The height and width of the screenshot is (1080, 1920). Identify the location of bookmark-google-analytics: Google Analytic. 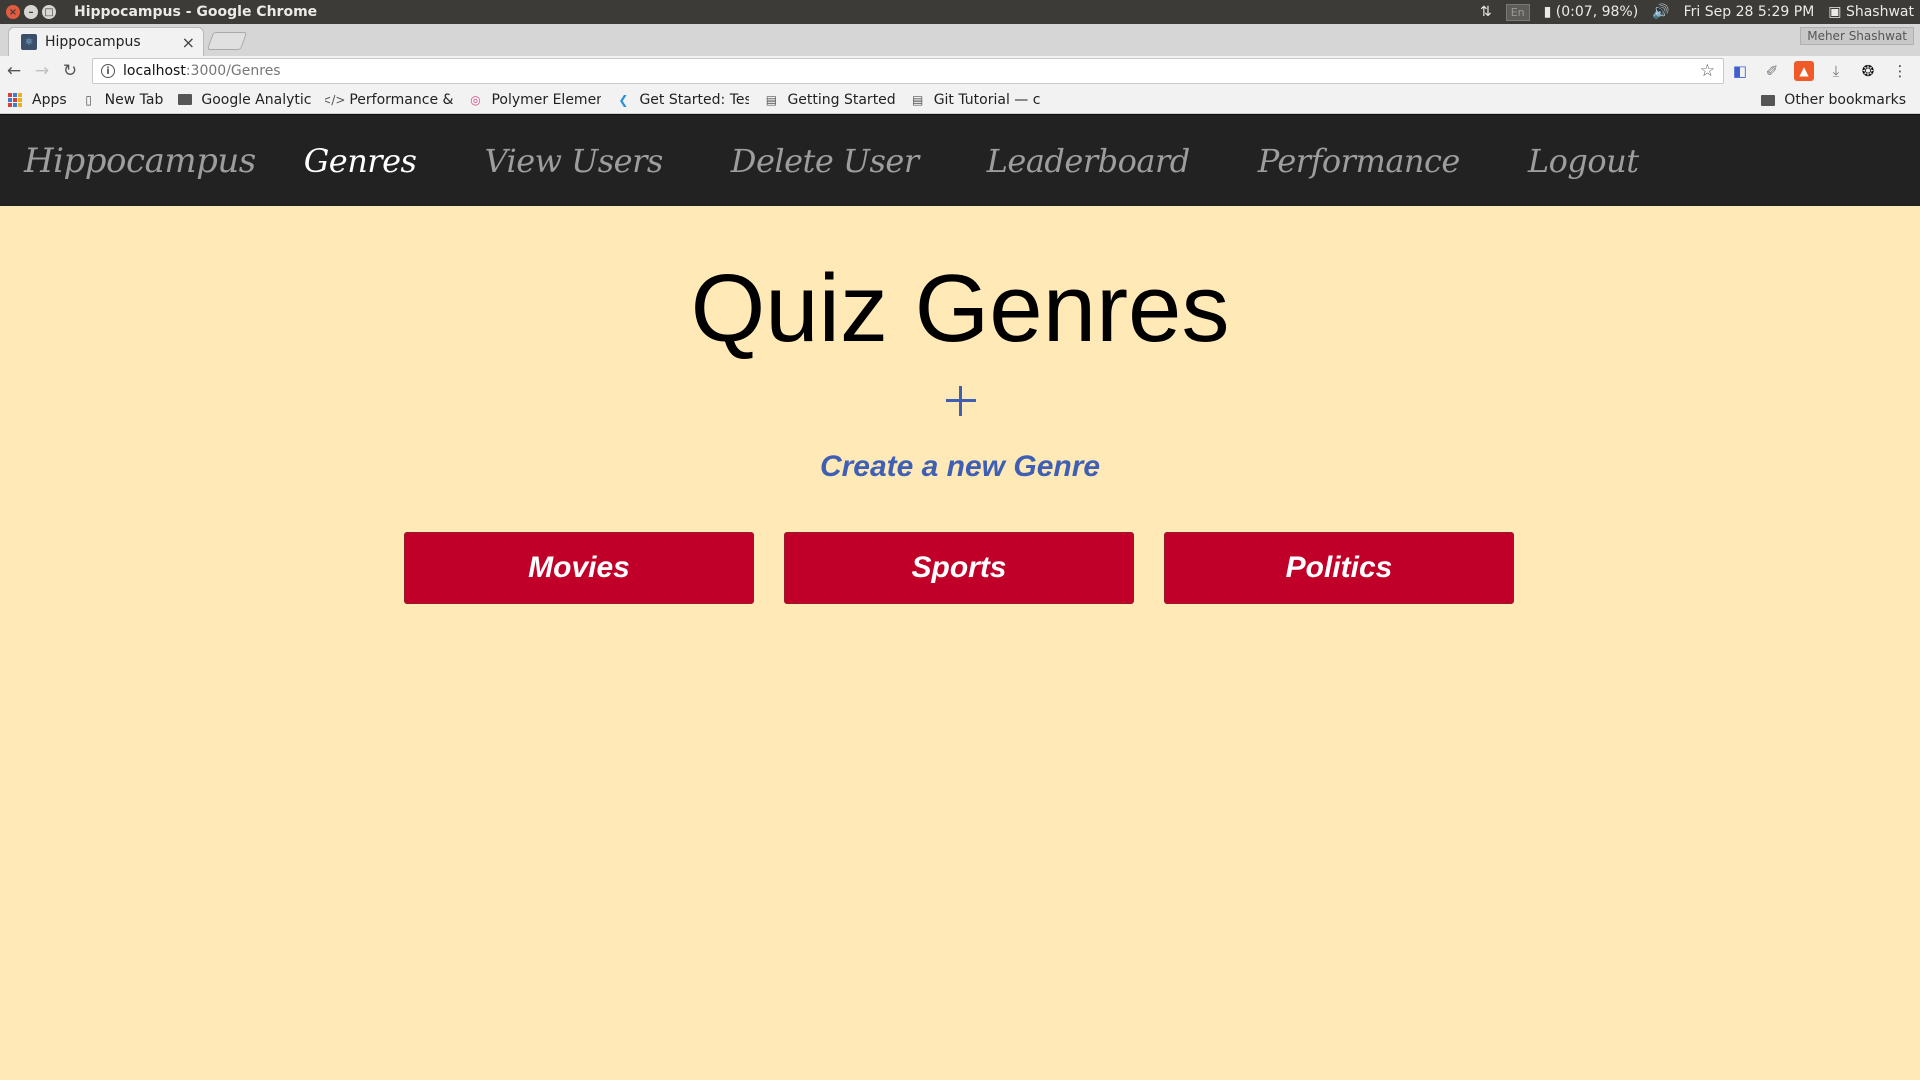
(244, 100).